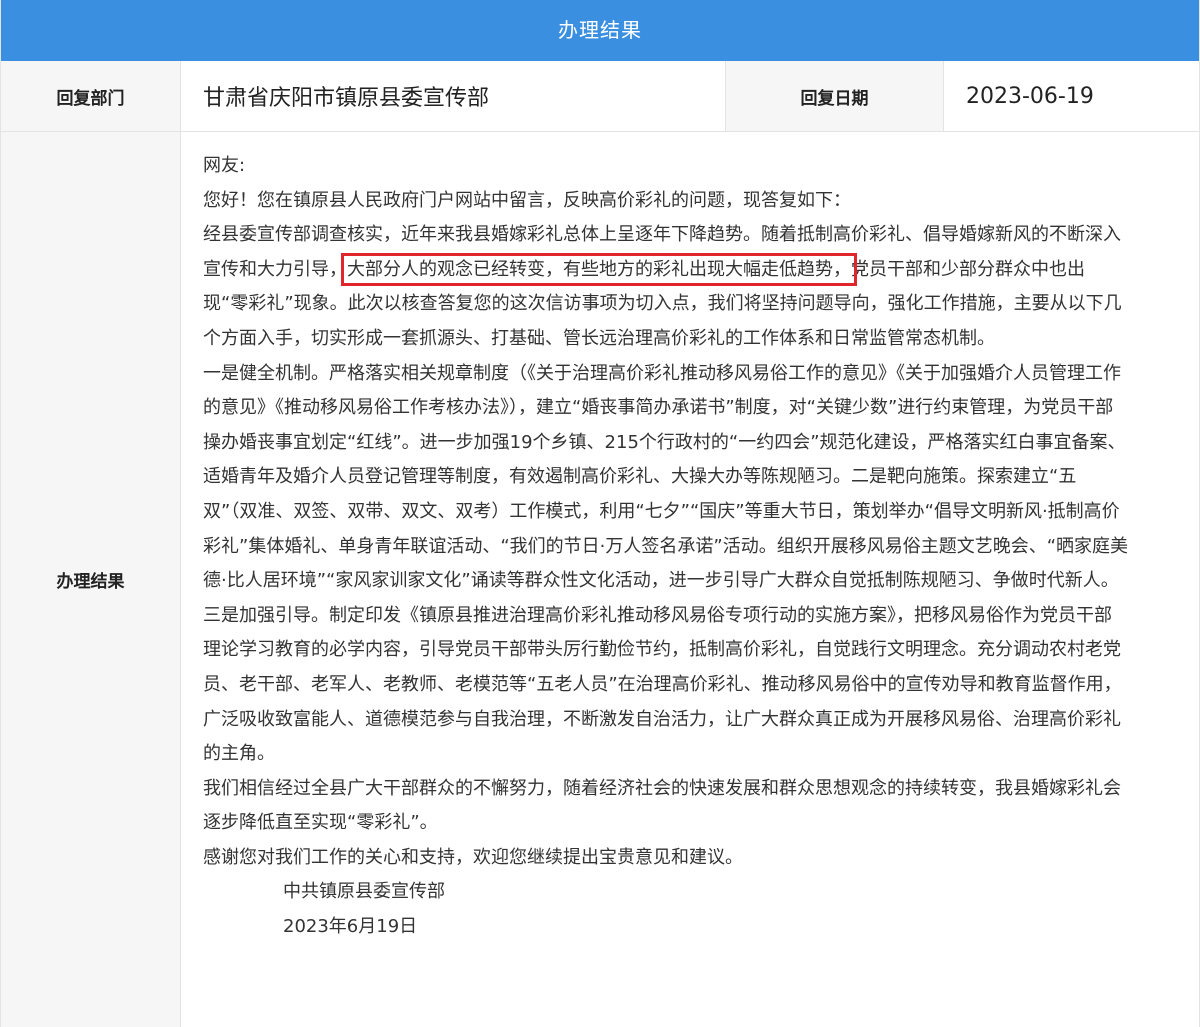 The height and width of the screenshot is (1027, 1200). I want to click on sign-date: 2023年6月19日, so click(350, 927).